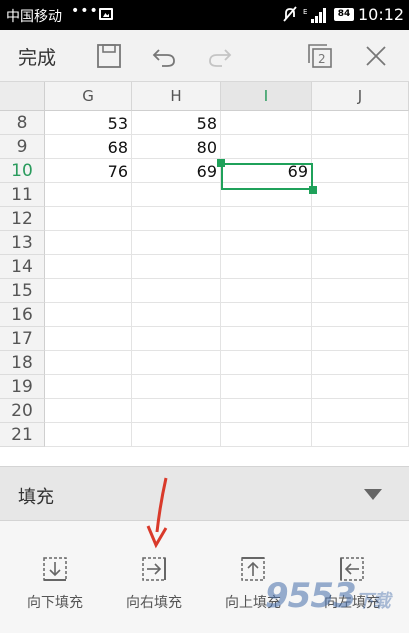  I want to click on fill-down-icon, so click(55, 569).